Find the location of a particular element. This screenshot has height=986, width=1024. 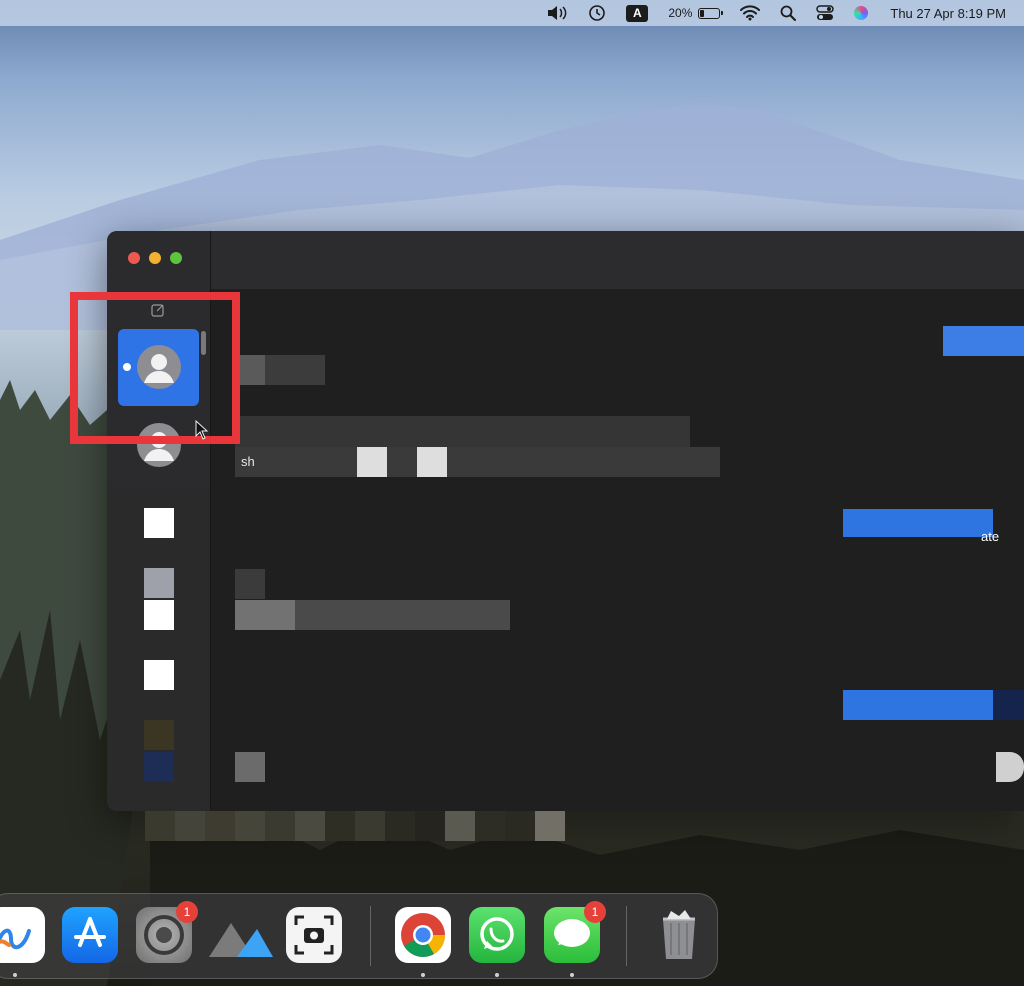

trash-icon is located at coordinates (679, 934).